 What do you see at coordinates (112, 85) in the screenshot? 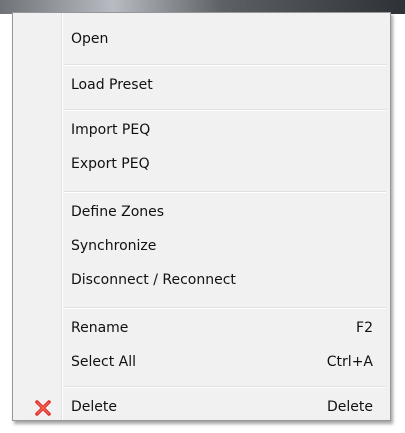
I see `menu-item-label: Load Preset` at bounding box center [112, 85].